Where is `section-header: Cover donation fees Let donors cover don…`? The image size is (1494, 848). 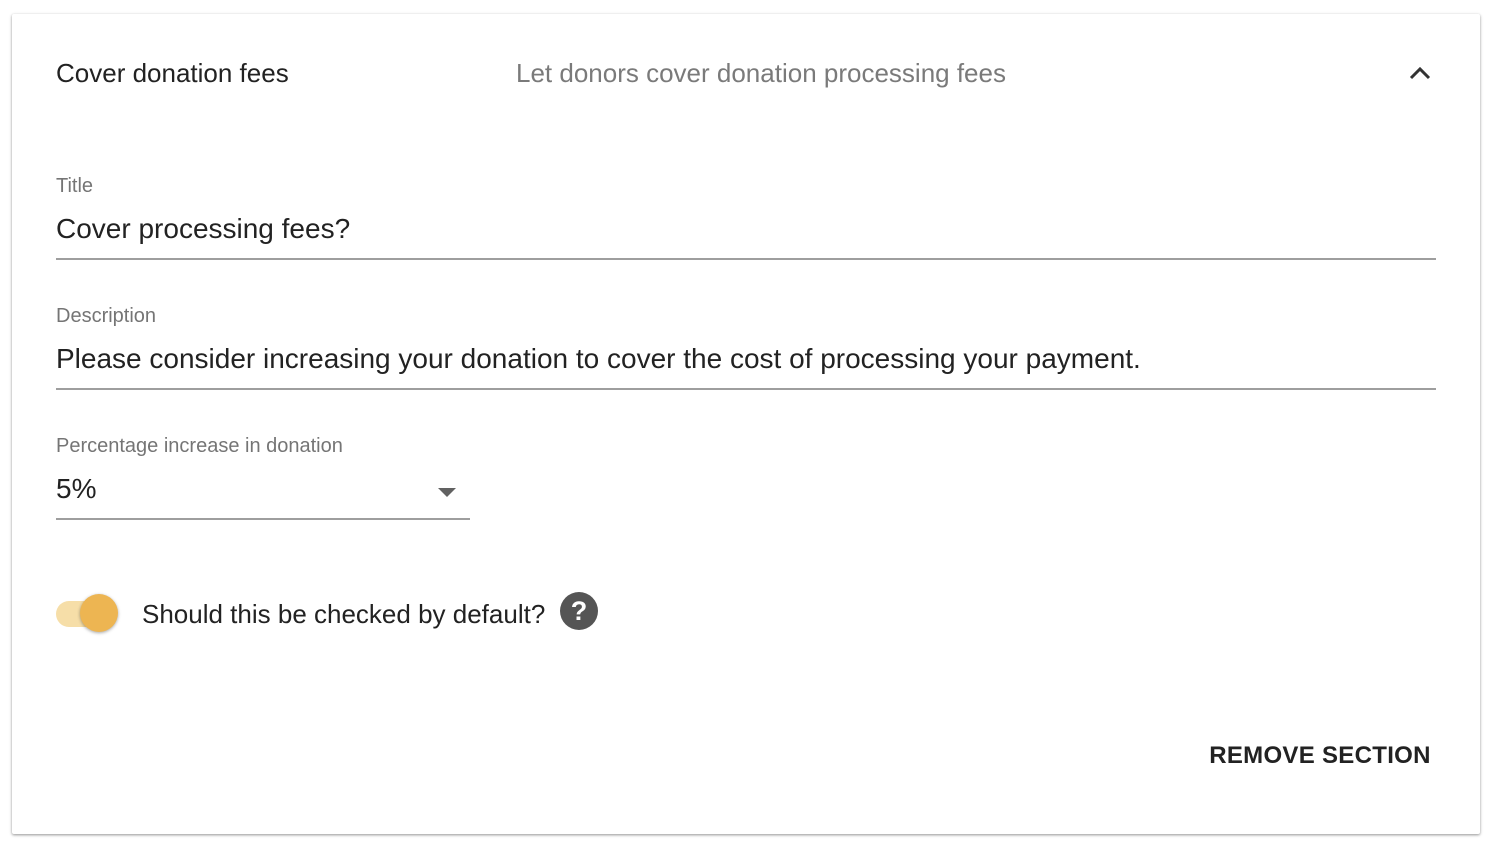 section-header: Cover donation fees Let donors cover don… is located at coordinates (746, 73).